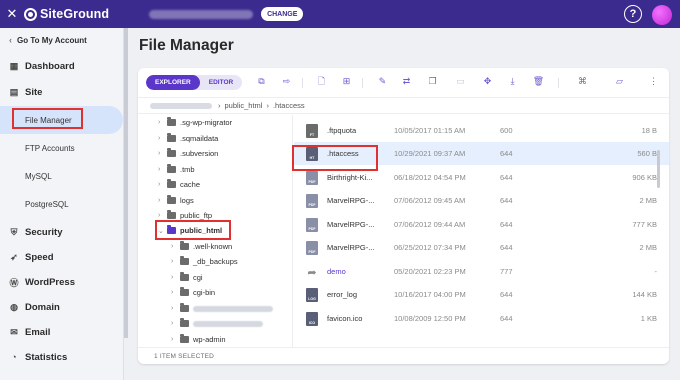 This screenshot has width=680, height=380. What do you see at coordinates (658, 169) in the screenshot?
I see `file-list-scrollbar` at bounding box center [658, 169].